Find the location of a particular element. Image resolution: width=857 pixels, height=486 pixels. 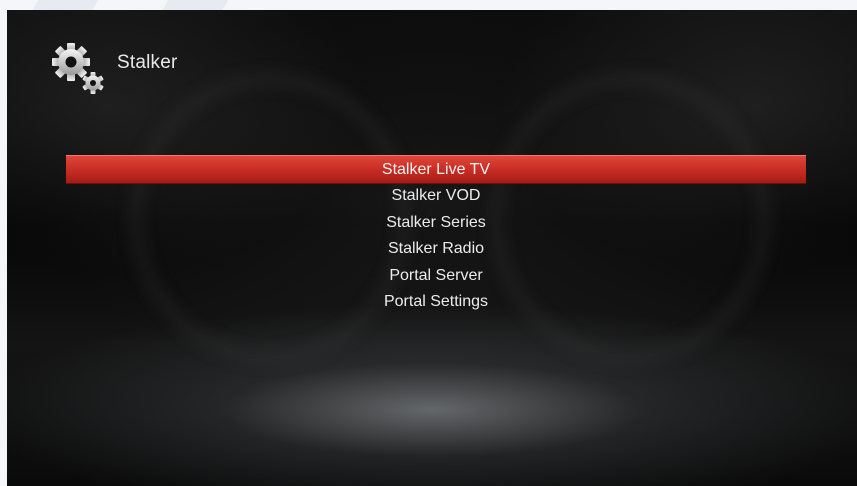

page-title: Stalker is located at coordinates (147, 62).